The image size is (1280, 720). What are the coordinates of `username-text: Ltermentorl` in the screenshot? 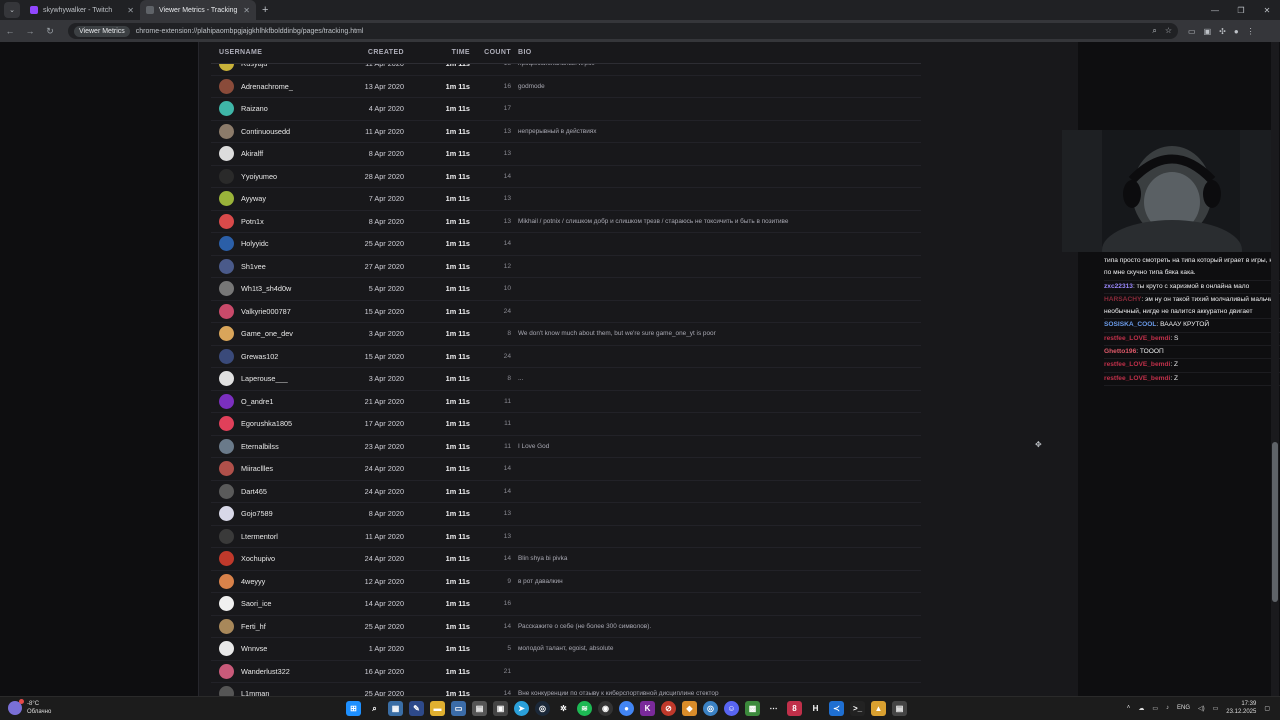 It's located at (259, 536).